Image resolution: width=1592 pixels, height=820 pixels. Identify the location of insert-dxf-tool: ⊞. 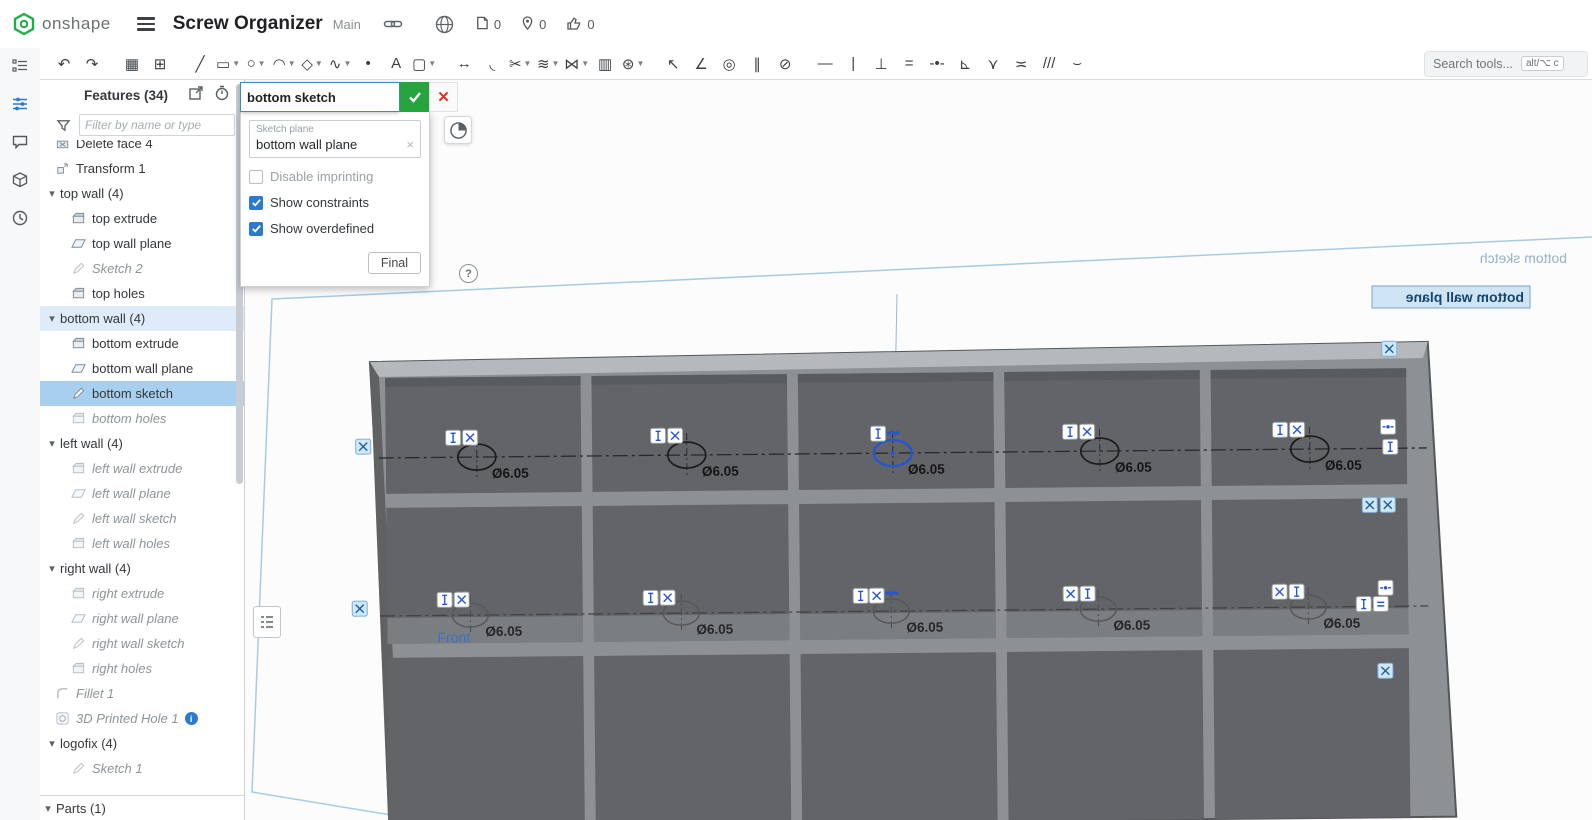
(160, 64).